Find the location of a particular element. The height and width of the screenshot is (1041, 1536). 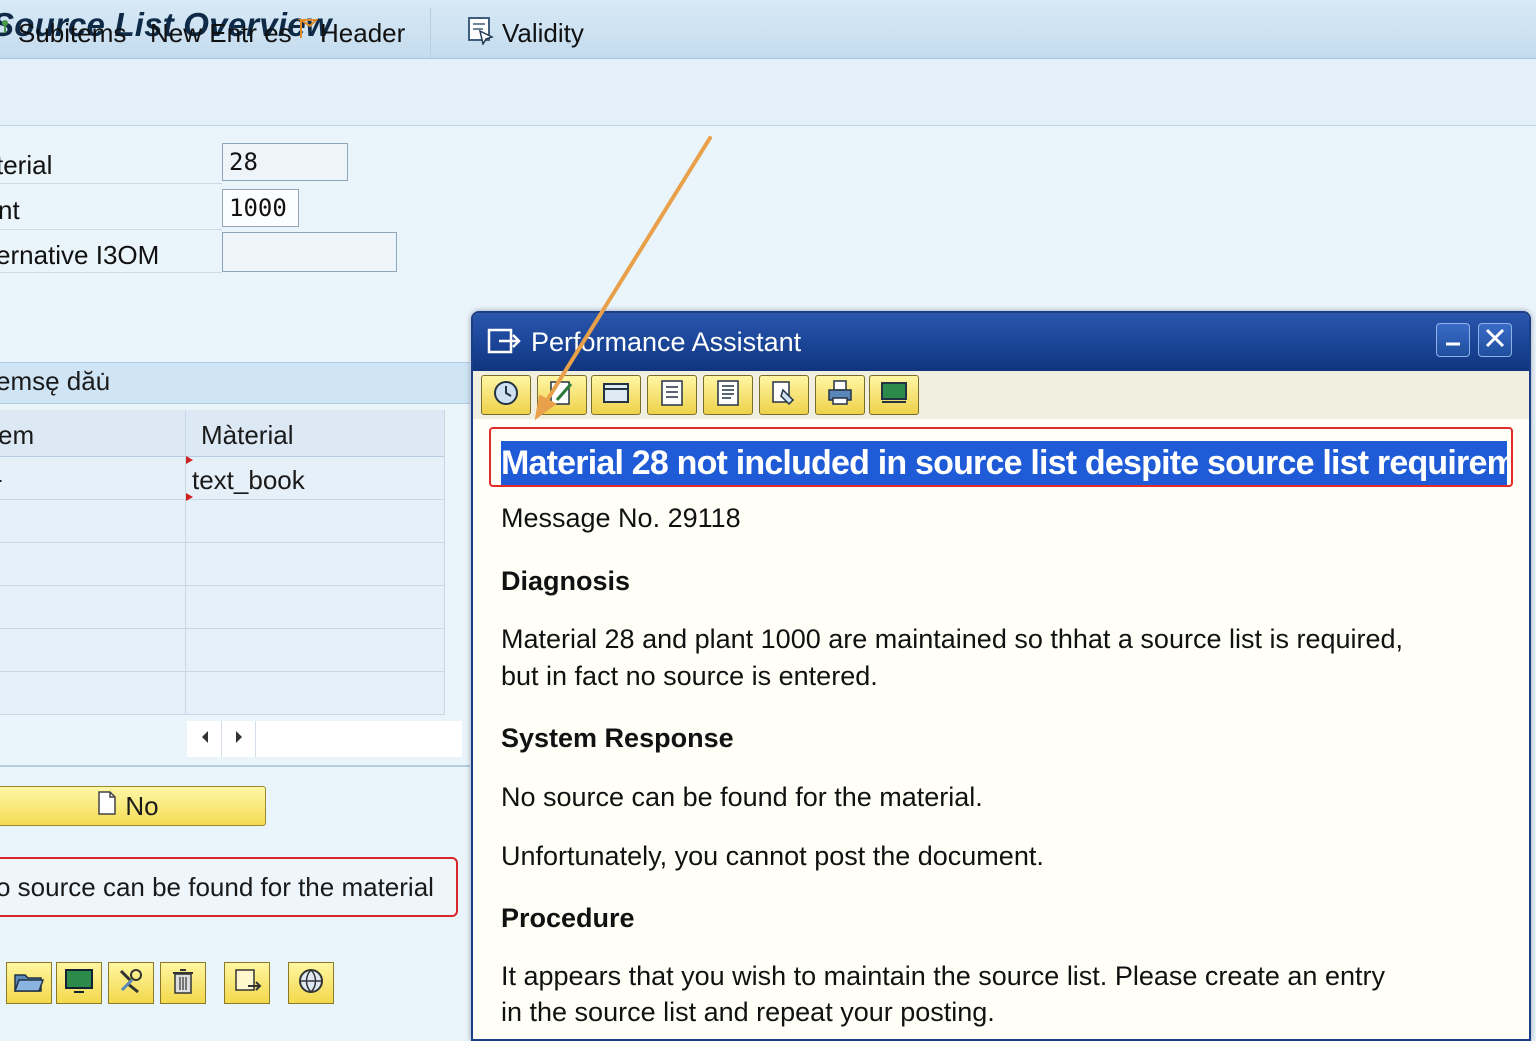

attachment-icon is located at coordinates (784, 395).